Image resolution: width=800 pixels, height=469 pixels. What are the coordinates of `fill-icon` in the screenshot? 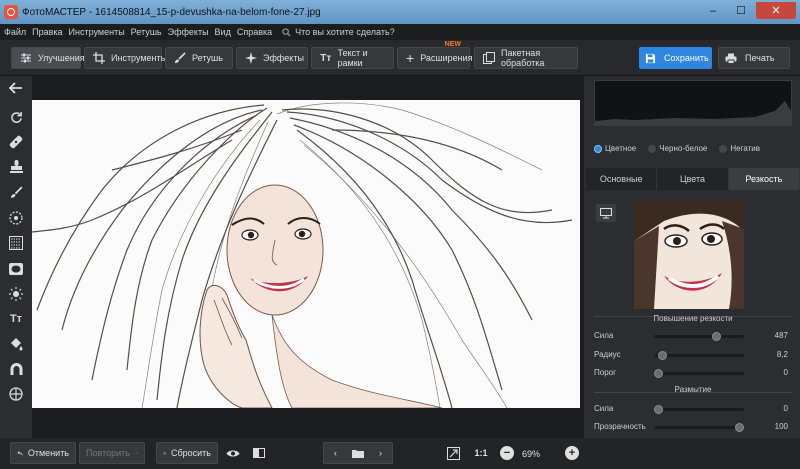 It's located at (16, 344).